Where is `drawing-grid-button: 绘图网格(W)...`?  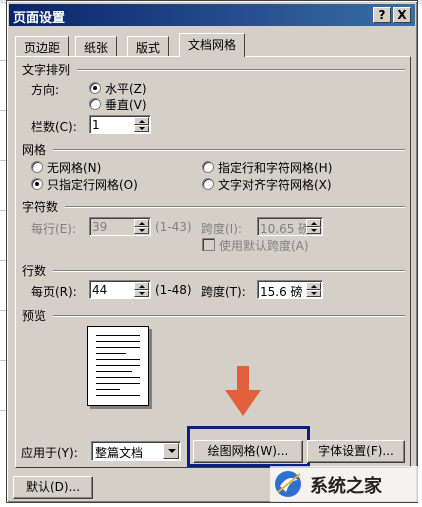
drawing-grid-button: 绘图网格(W)... is located at coordinates (248, 451).